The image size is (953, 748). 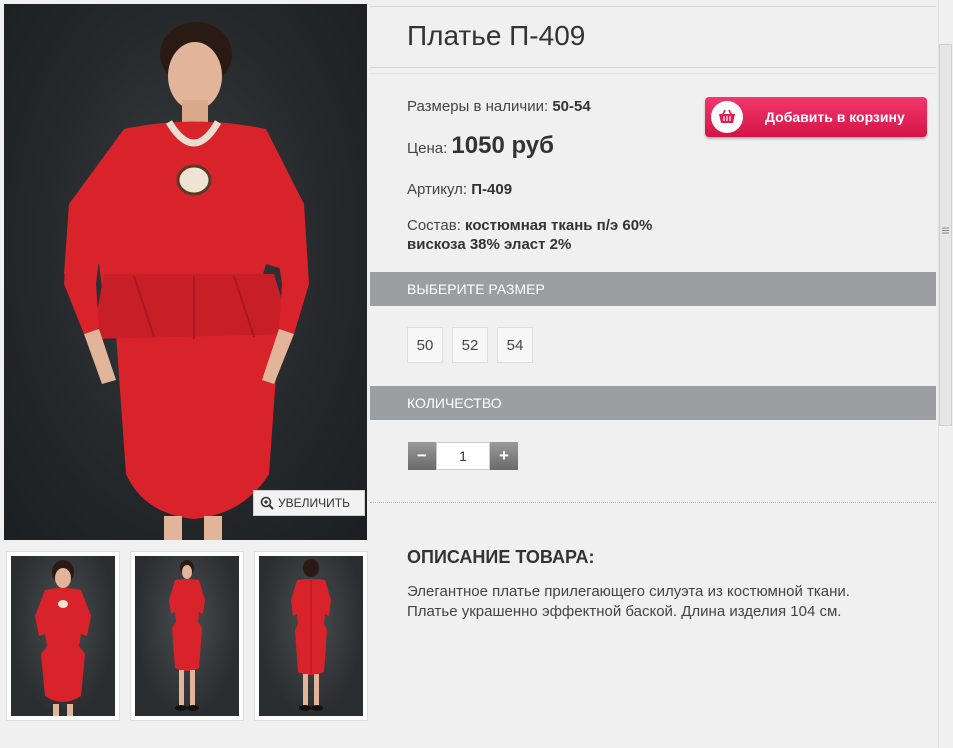 I want to click on basket-icon, so click(x=727, y=117).